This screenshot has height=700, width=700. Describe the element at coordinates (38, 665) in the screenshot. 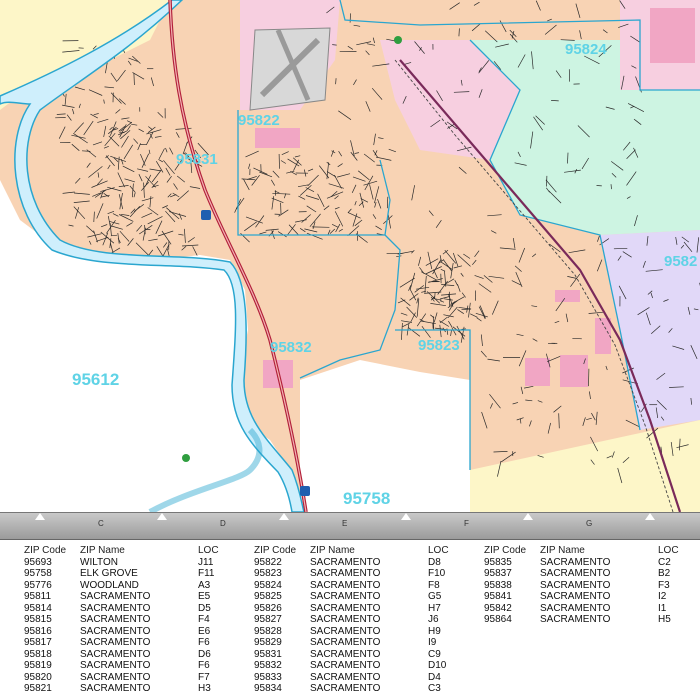

I see `cell-zip: 95819` at that location.